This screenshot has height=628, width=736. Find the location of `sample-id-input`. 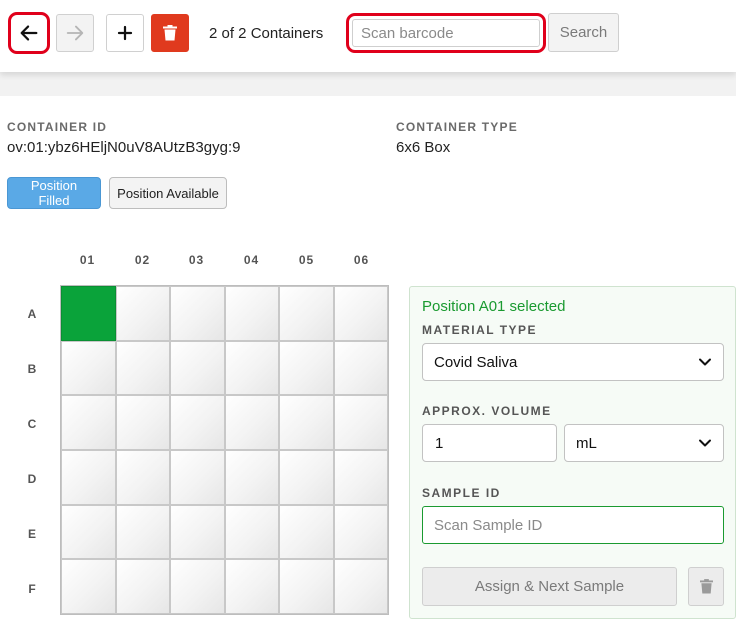

sample-id-input is located at coordinates (573, 525).